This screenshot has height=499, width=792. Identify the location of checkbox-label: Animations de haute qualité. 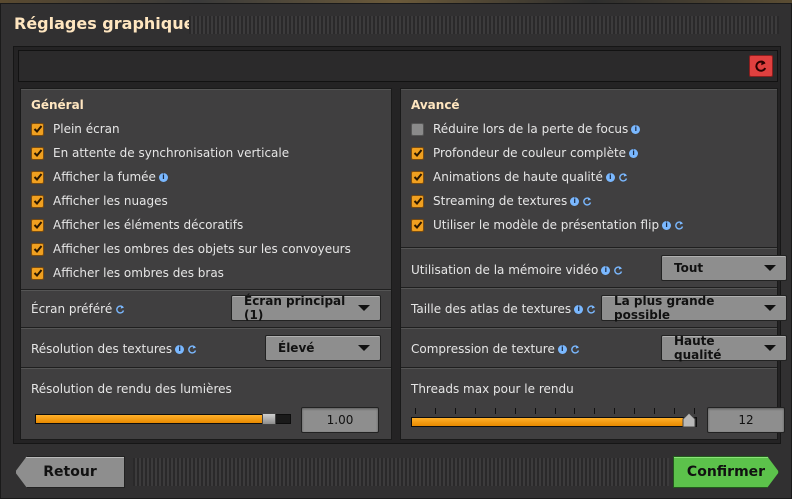
(518, 177).